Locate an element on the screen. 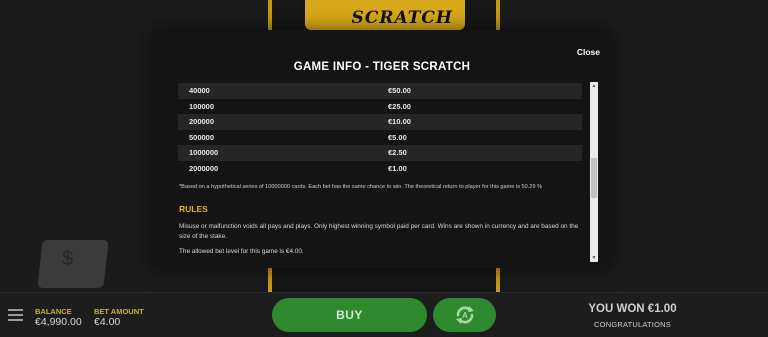 The height and width of the screenshot is (337, 768). svg-text: A is located at coordinates (465, 315).